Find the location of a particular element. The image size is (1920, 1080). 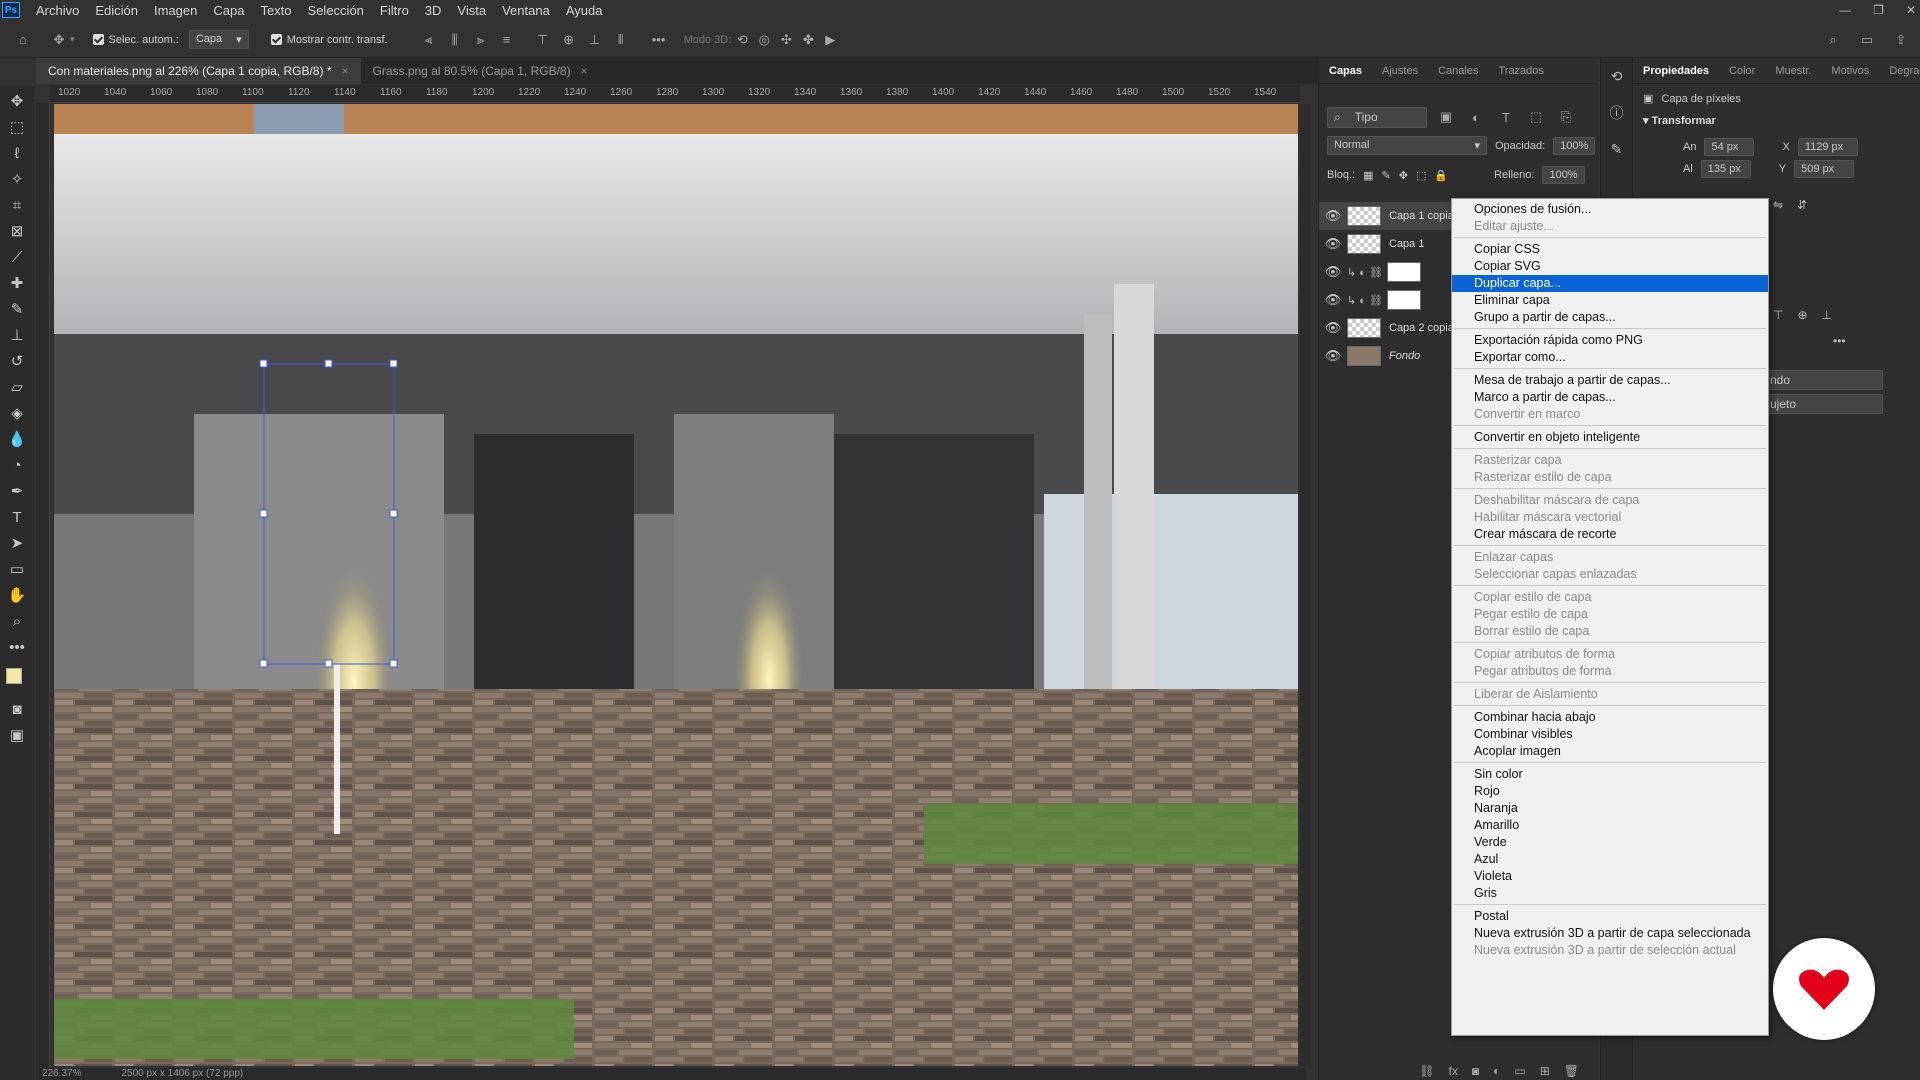

link-layers-icon: ⛓ is located at coordinates (1426, 1071).